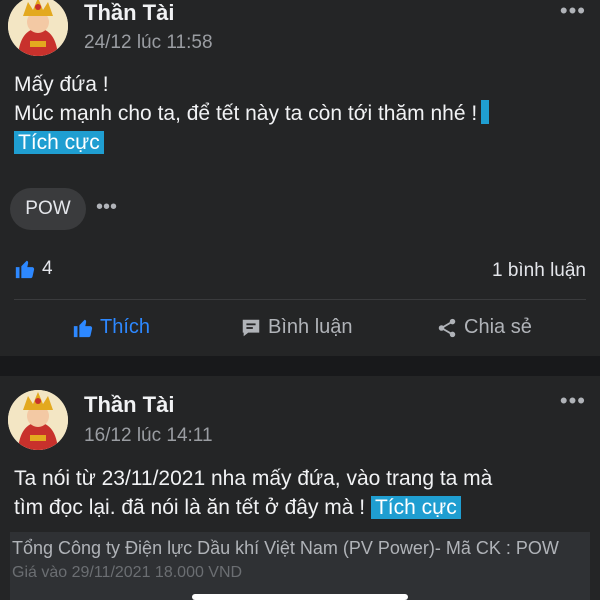 Image resolution: width=600 pixels, height=600 pixels. Describe the element at coordinates (300, 299) in the screenshot. I see `divider` at that location.